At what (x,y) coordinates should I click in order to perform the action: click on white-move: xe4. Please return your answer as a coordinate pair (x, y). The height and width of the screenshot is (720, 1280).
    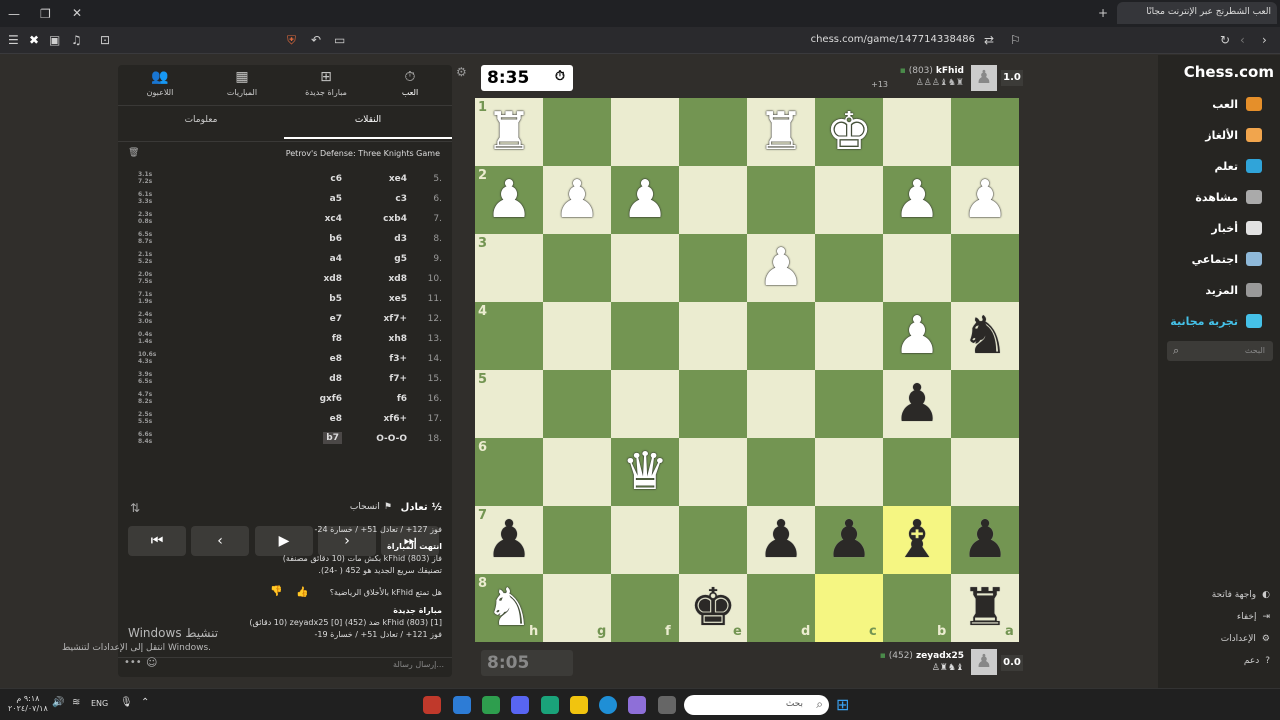
    Looking at the image, I should click on (398, 179).